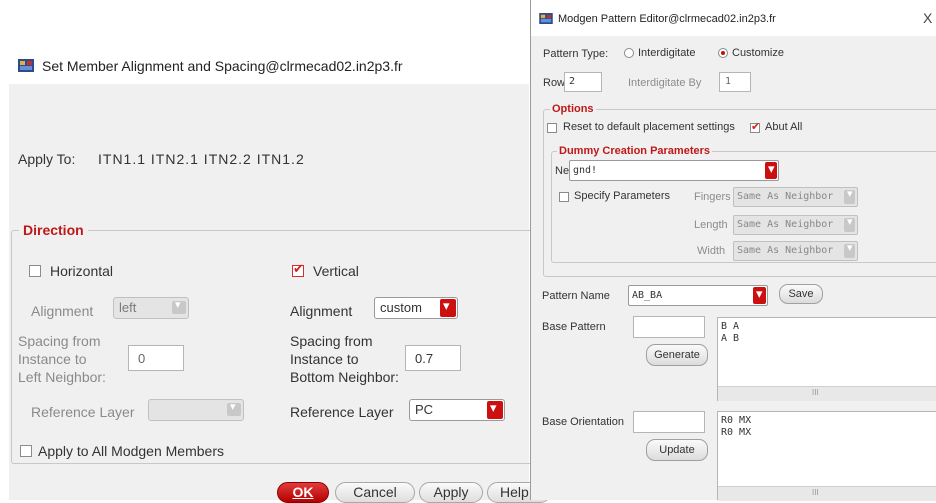 The image size is (936, 503). What do you see at coordinates (712, 197) in the screenshot?
I see `fingers-label: Fingers` at bounding box center [712, 197].